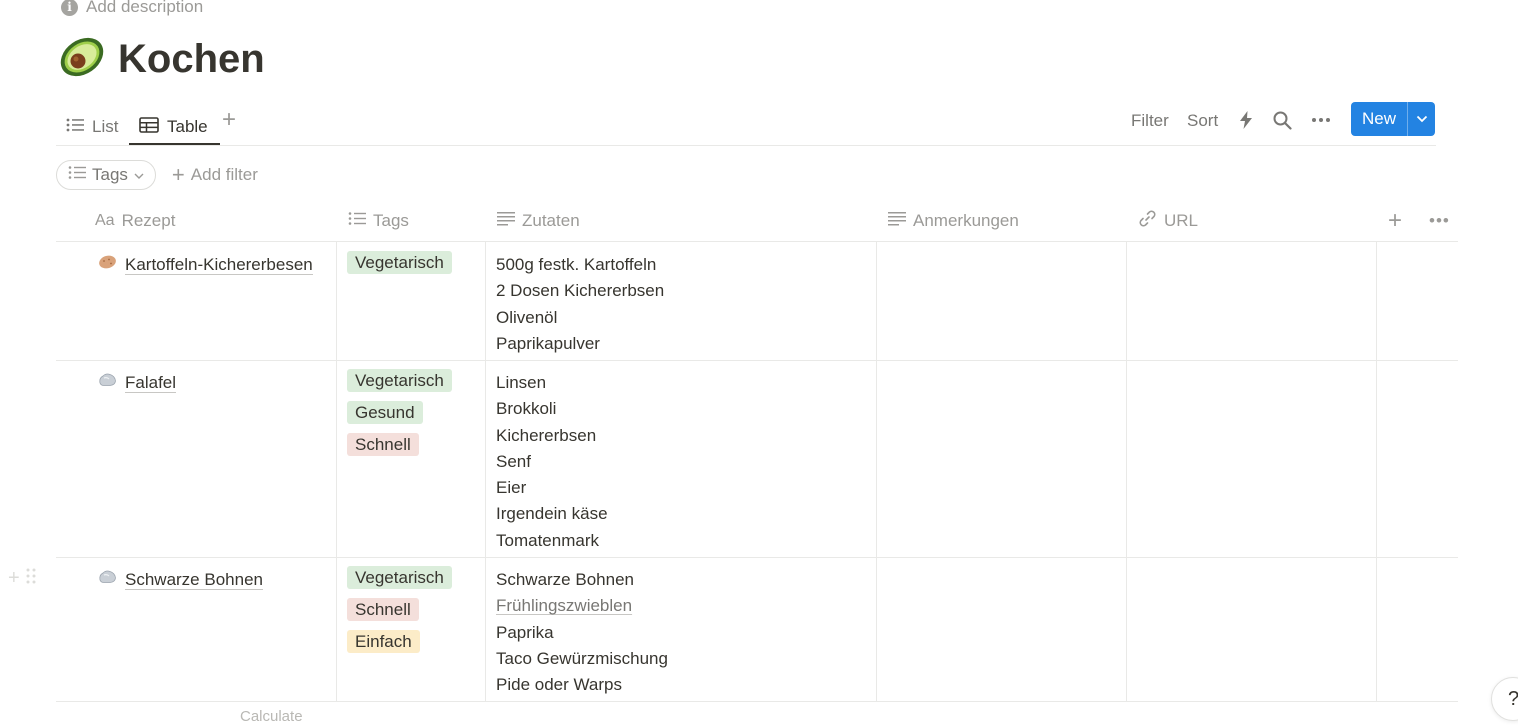  What do you see at coordinates (1181, 220) in the screenshot?
I see `column-label: URL` at bounding box center [1181, 220].